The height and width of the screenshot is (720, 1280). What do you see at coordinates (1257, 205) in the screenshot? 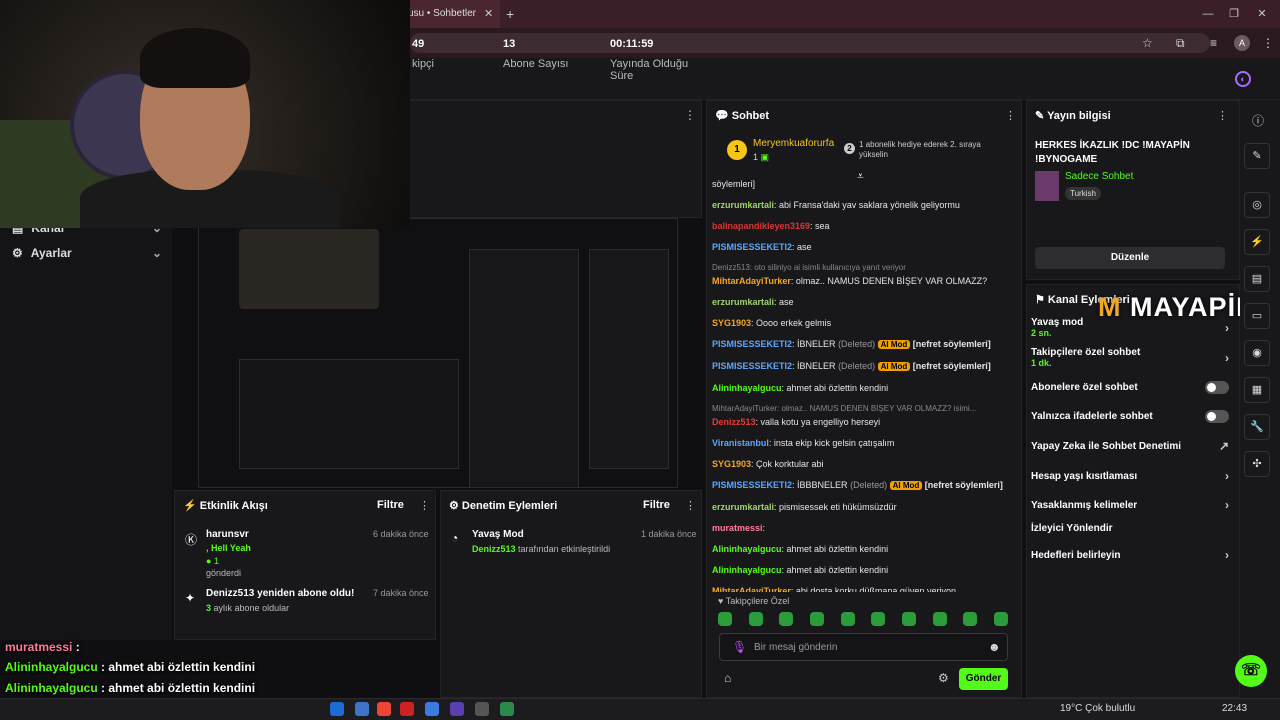
I see `target-icon: ◎` at bounding box center [1257, 205].